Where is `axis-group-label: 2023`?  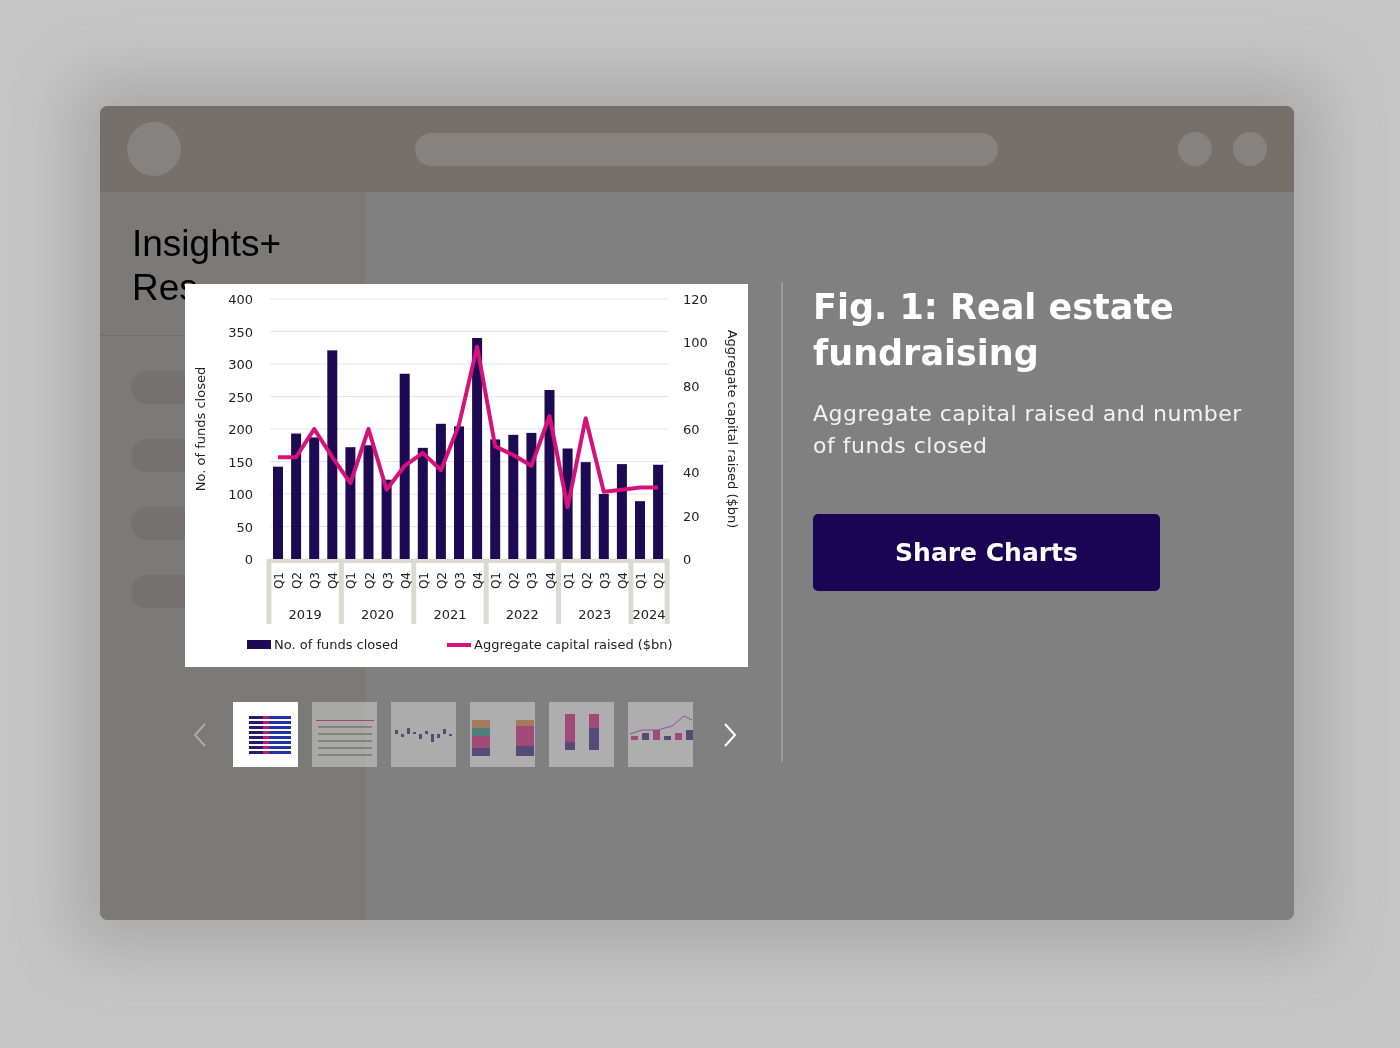
axis-group-label: 2023 is located at coordinates (595, 614).